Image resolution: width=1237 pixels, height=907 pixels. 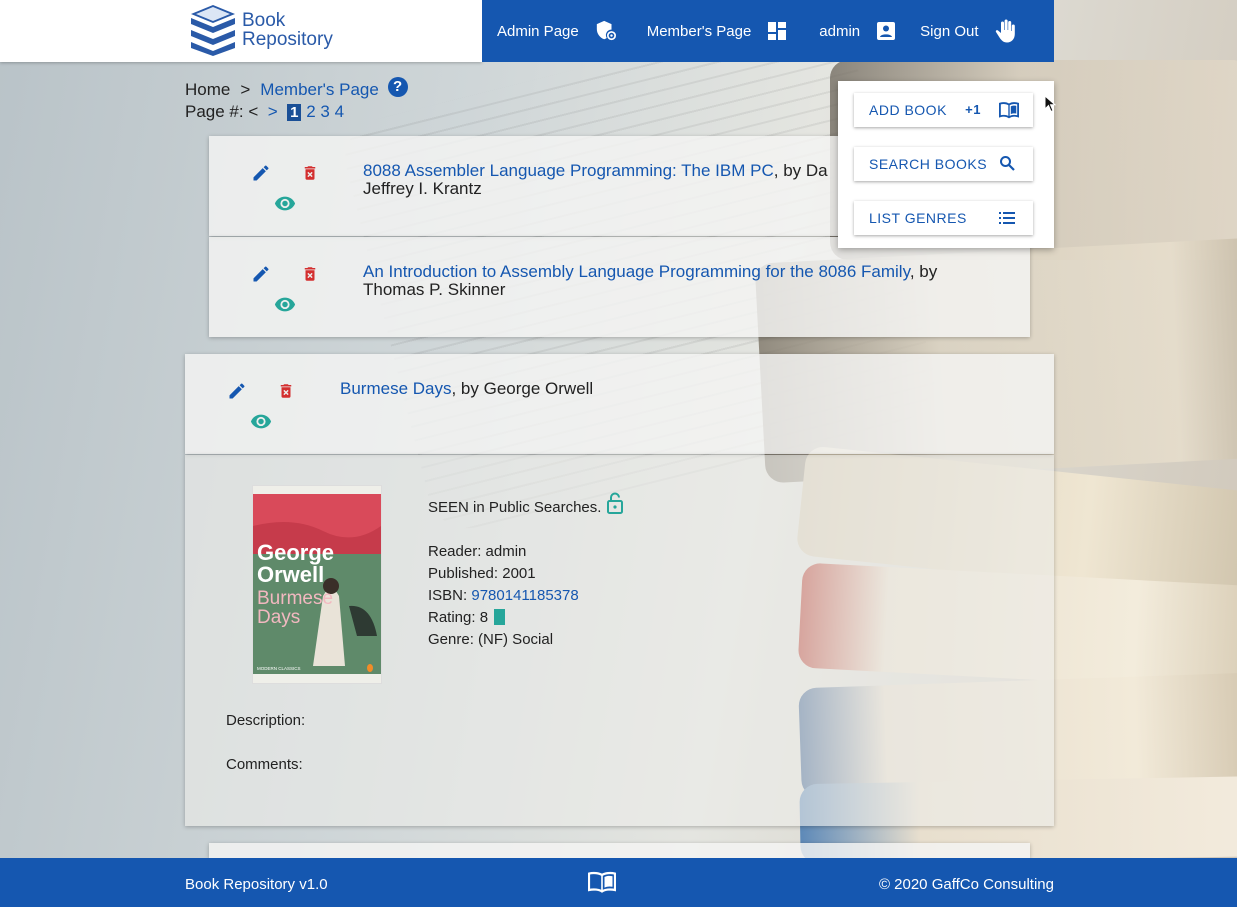 I want to click on pagination: Page #: < > 1 2 3 4, so click(x=264, y=112).